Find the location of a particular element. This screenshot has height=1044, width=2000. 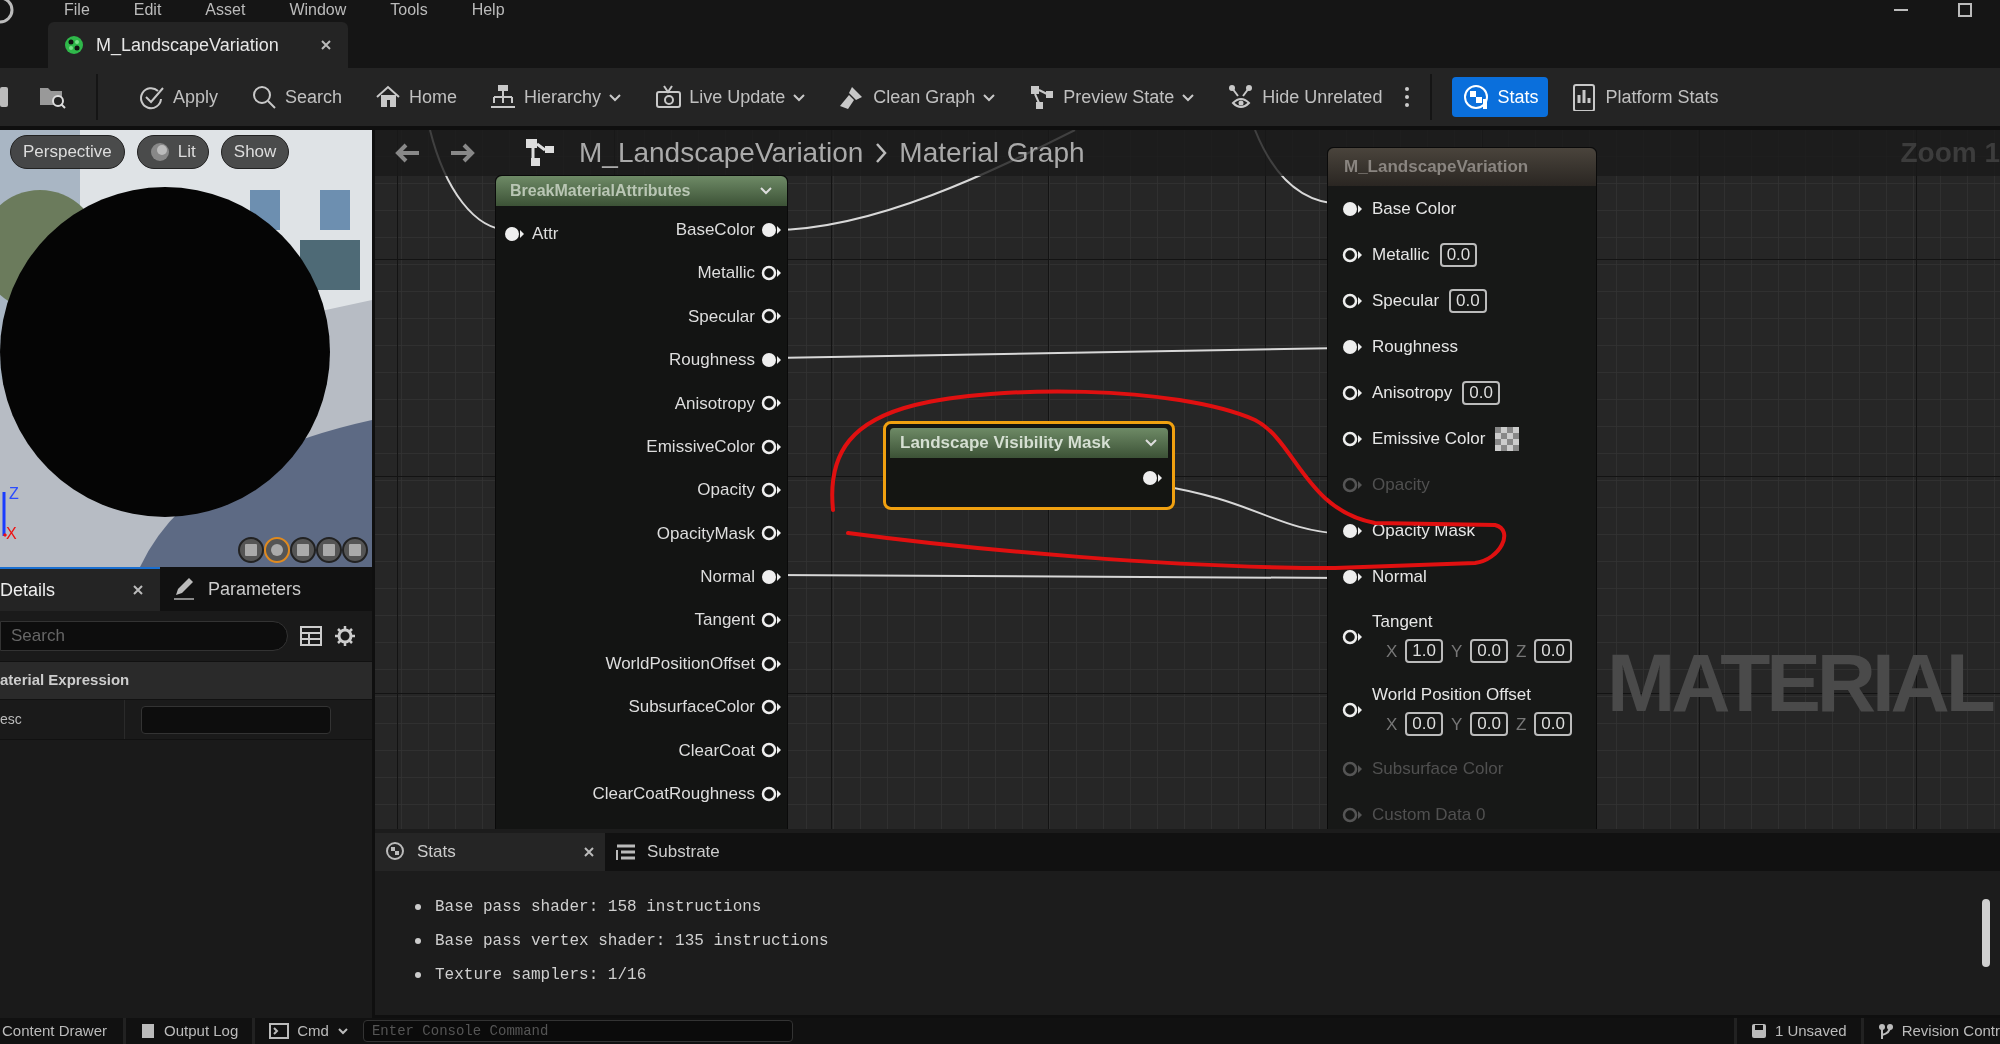

menu-item: Window is located at coordinates (318, 10).